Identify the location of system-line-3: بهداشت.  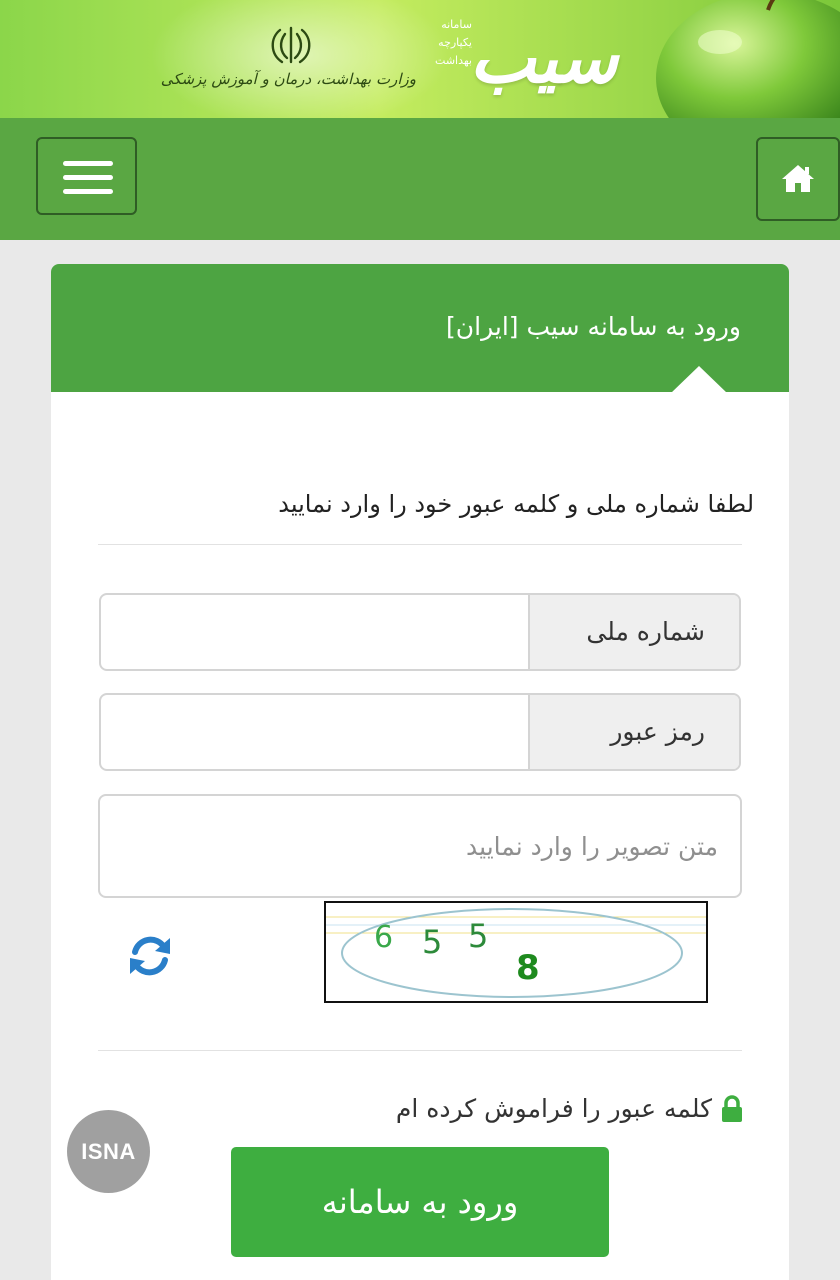
(453, 60).